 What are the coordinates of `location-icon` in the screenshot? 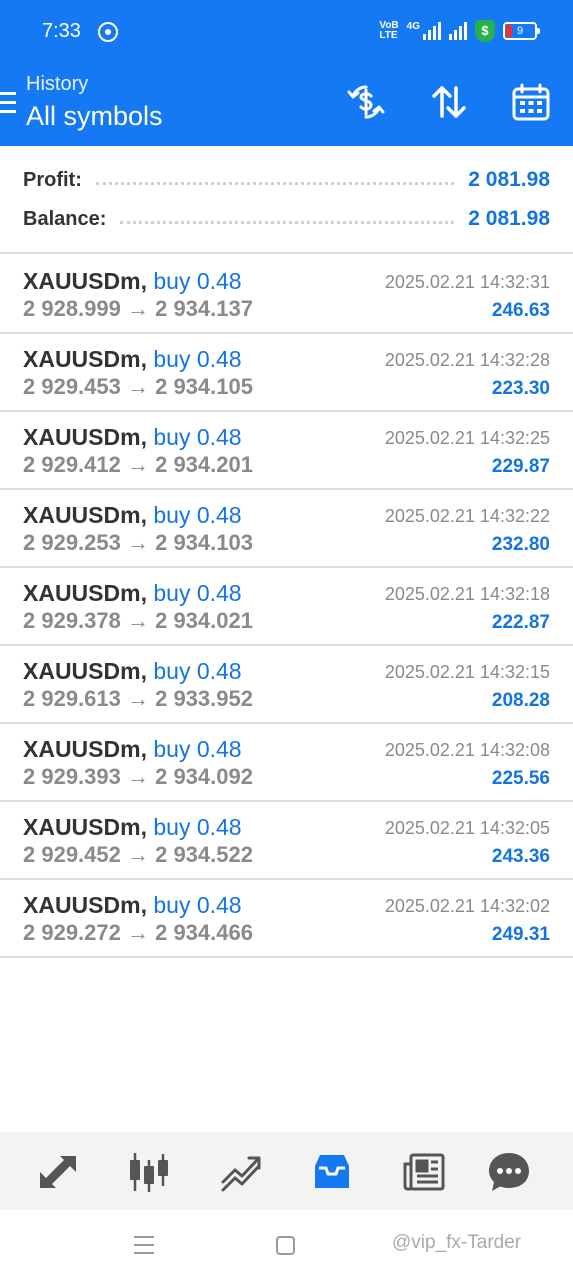 It's located at (108, 32).